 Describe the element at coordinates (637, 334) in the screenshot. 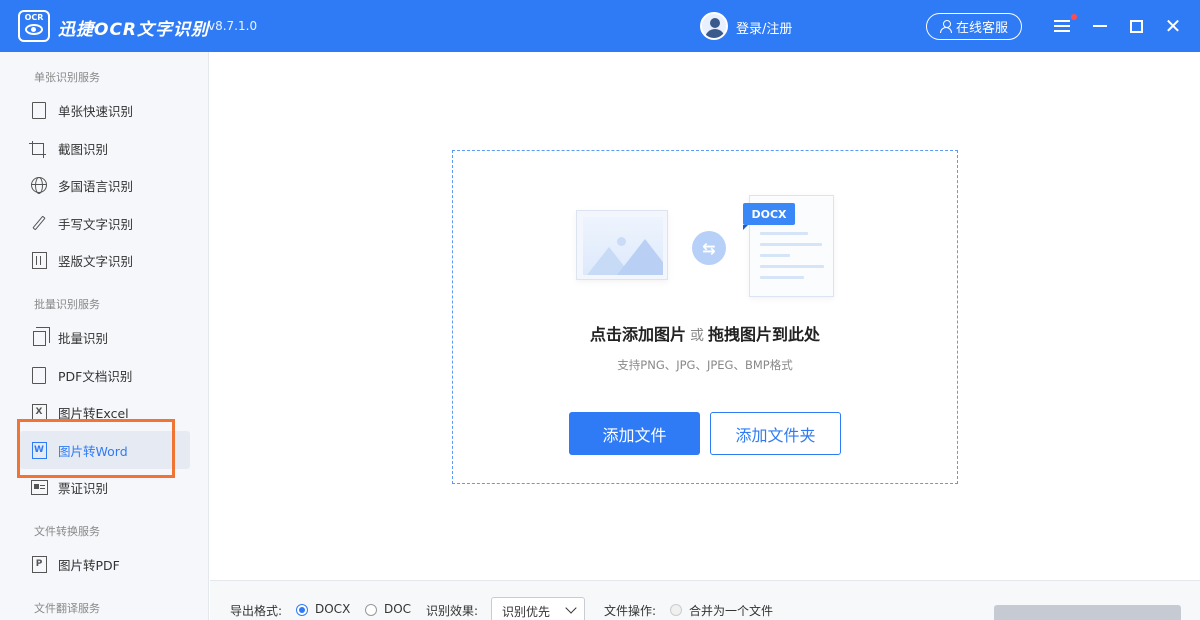

I see `drop-title-part1: 点击添加图片` at that location.